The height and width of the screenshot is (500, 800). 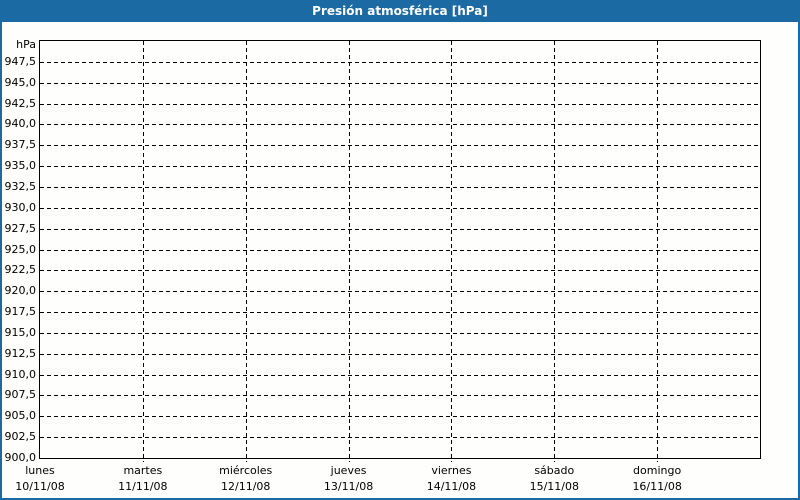 I want to click on x-axis-day-label: jueves, so click(x=348, y=470).